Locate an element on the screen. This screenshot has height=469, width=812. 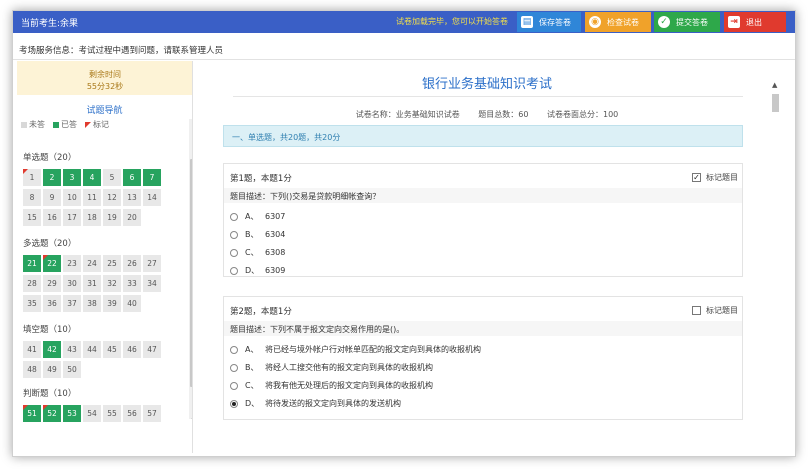
question-cell-24: 24 is located at coordinates (92, 263).